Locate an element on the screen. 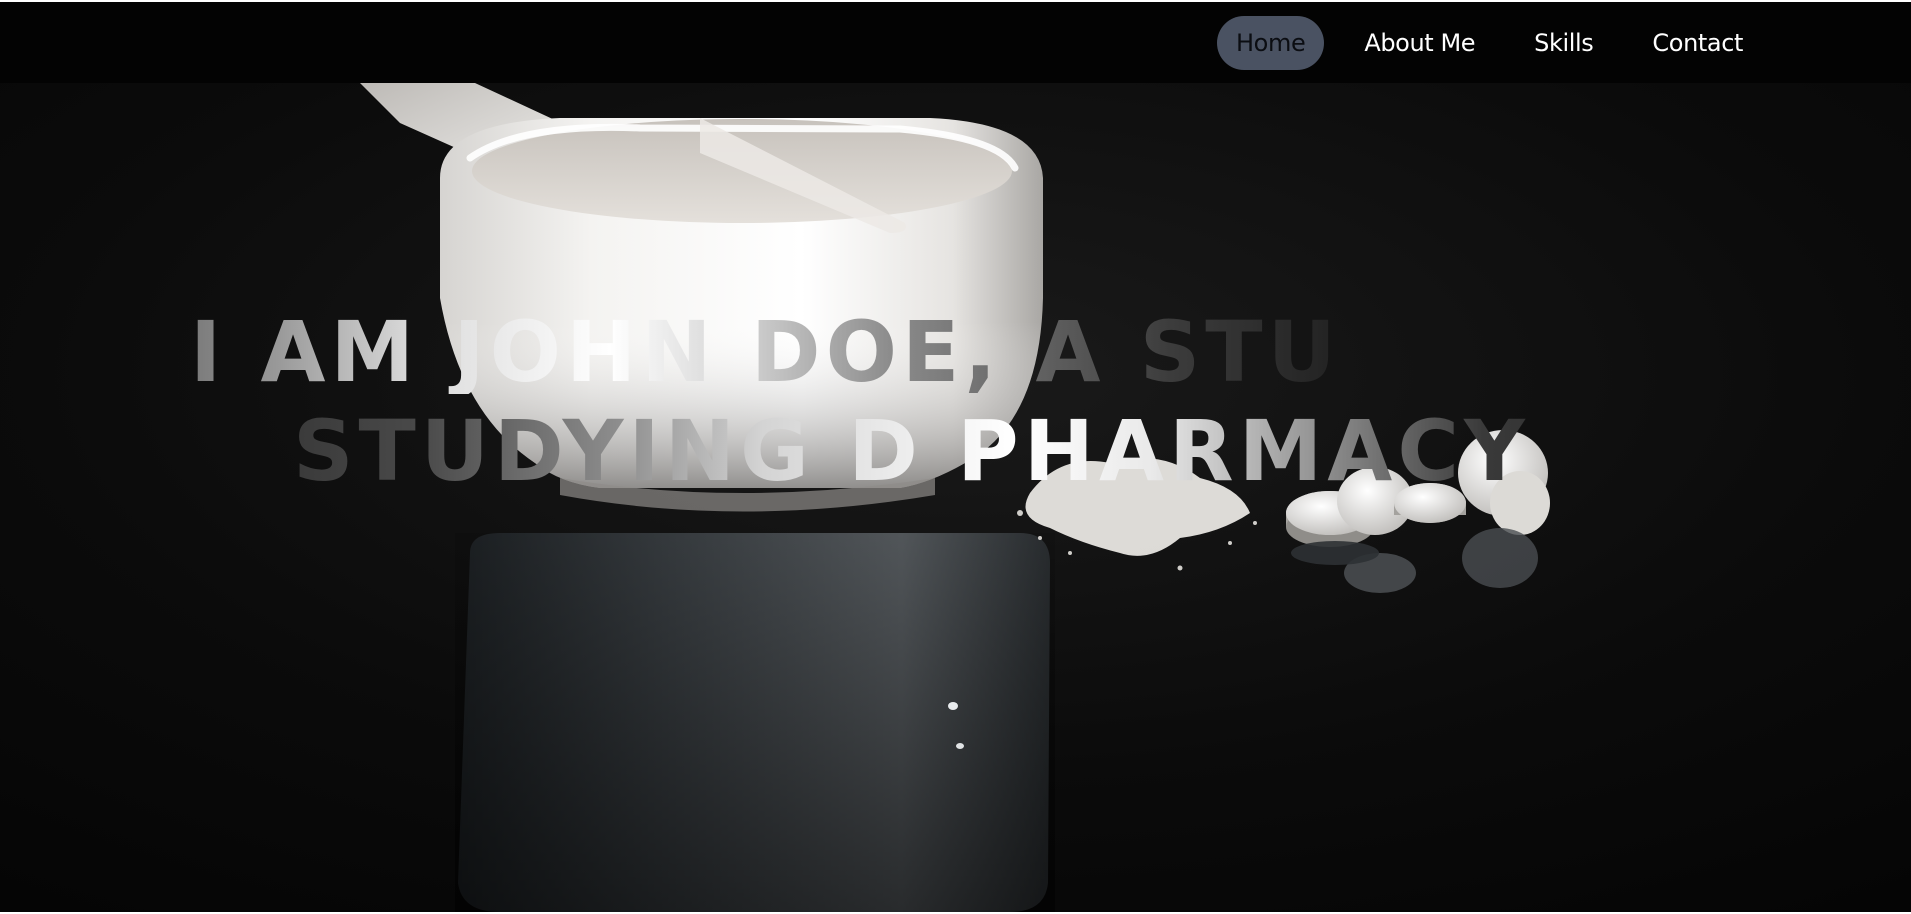 This screenshot has height=914, width=1911. nav-skills-link: Skills is located at coordinates (1563, 43).